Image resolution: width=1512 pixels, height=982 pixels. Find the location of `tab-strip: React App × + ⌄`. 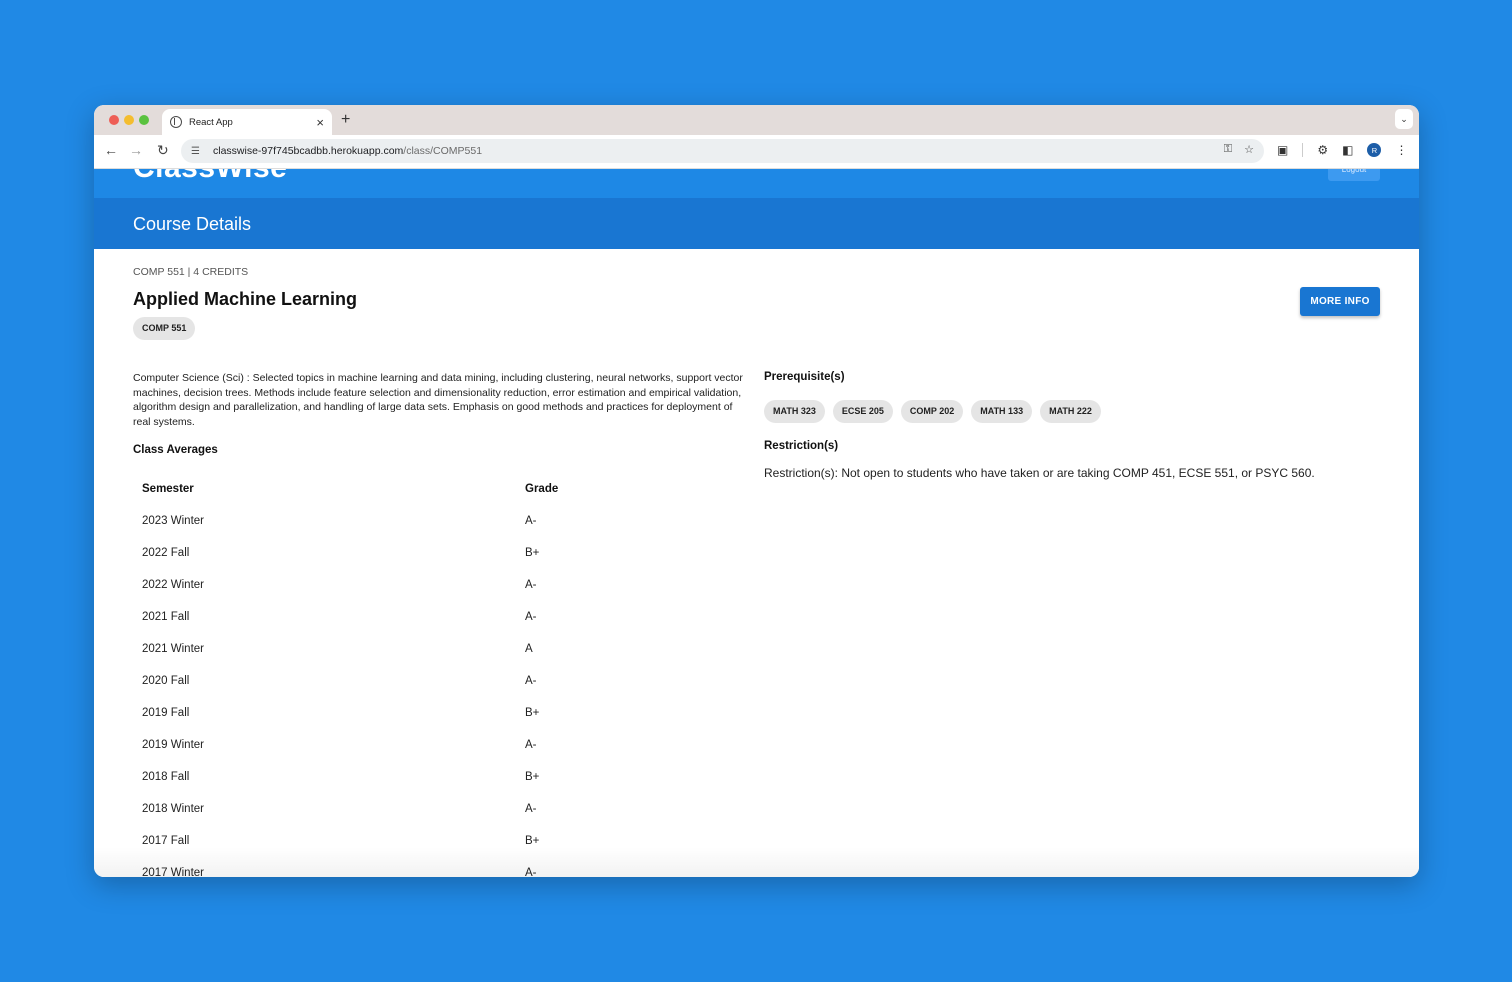

tab-strip: React App × + ⌄ is located at coordinates (756, 120).